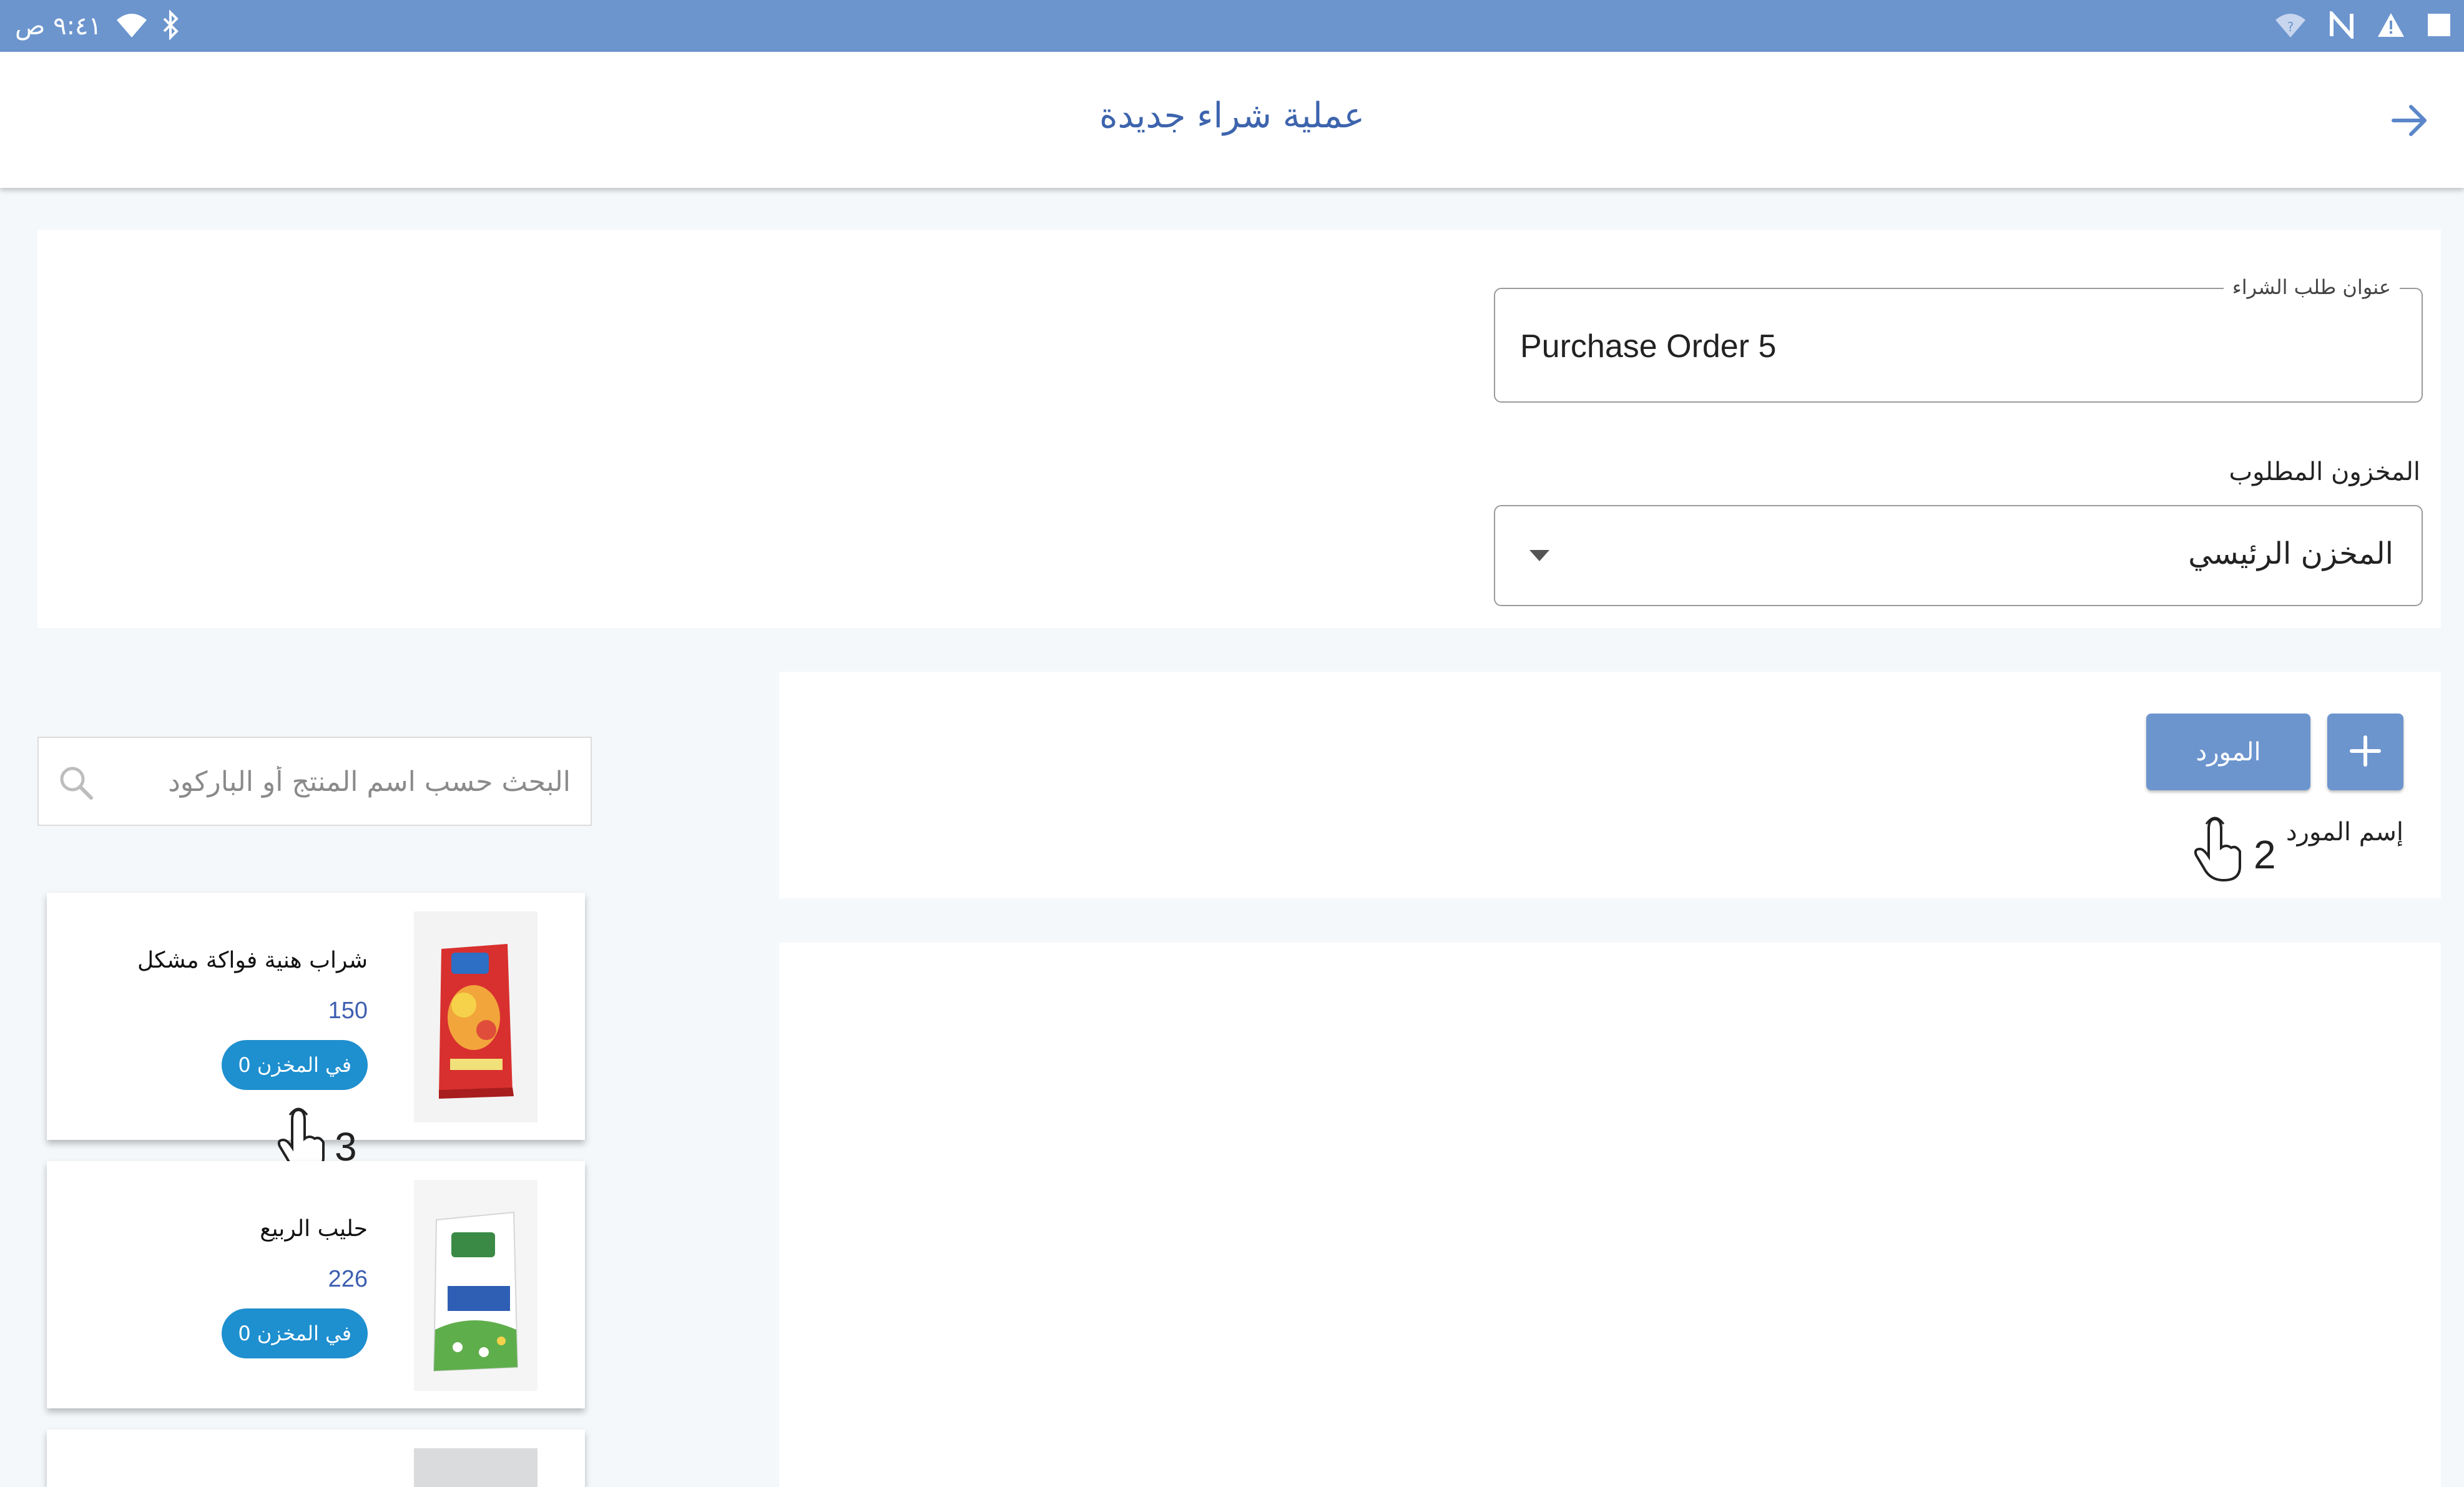 The height and width of the screenshot is (1487, 2464). I want to click on app-bar: عملية شراء جديدة, so click(1232, 120).